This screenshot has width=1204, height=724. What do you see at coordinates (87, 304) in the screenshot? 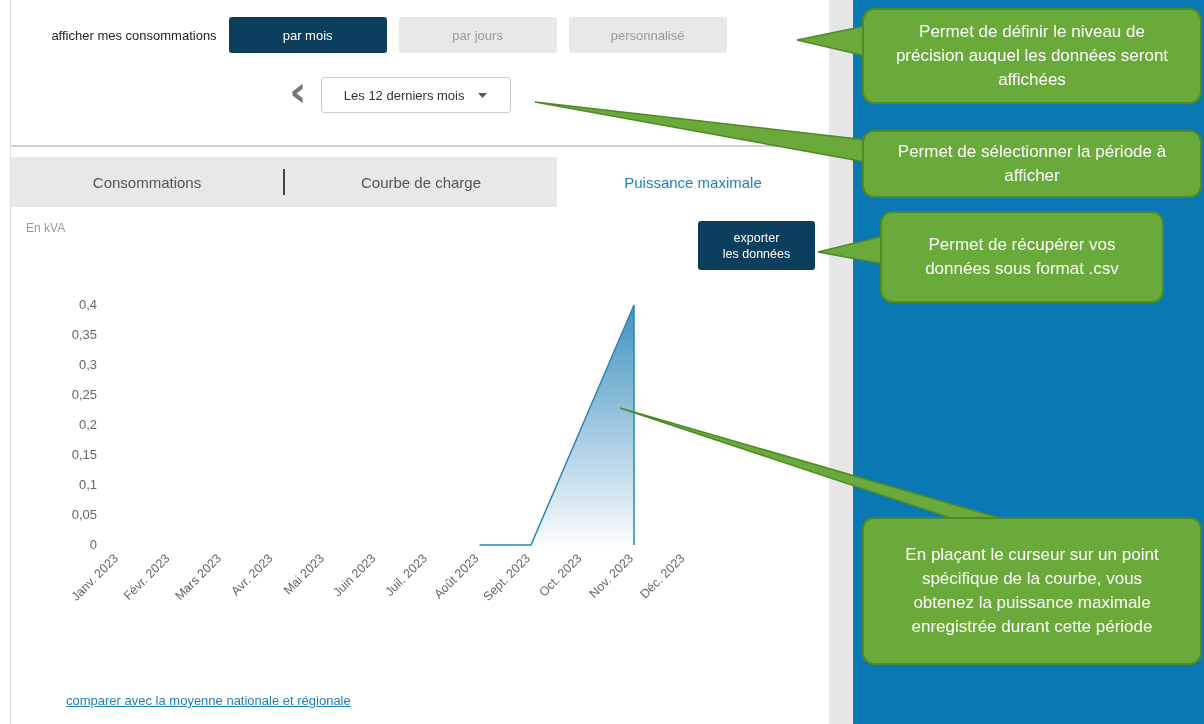
I see `axis-tick-label: 0,4` at bounding box center [87, 304].